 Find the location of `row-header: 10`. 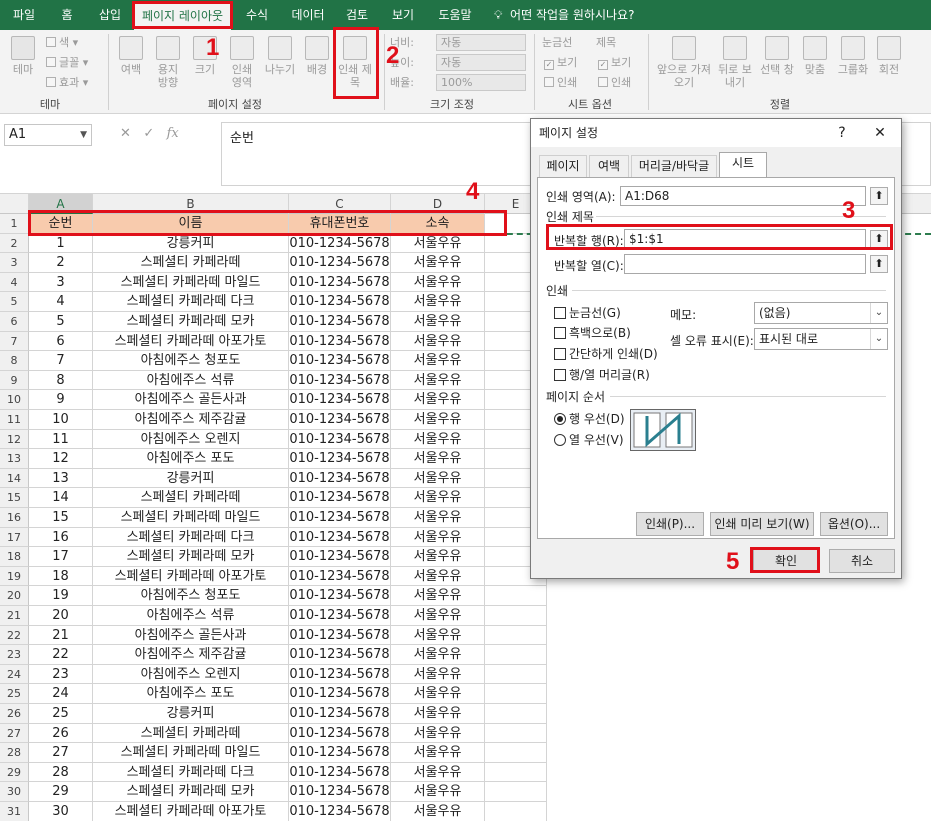

row-header: 10 is located at coordinates (14, 400).